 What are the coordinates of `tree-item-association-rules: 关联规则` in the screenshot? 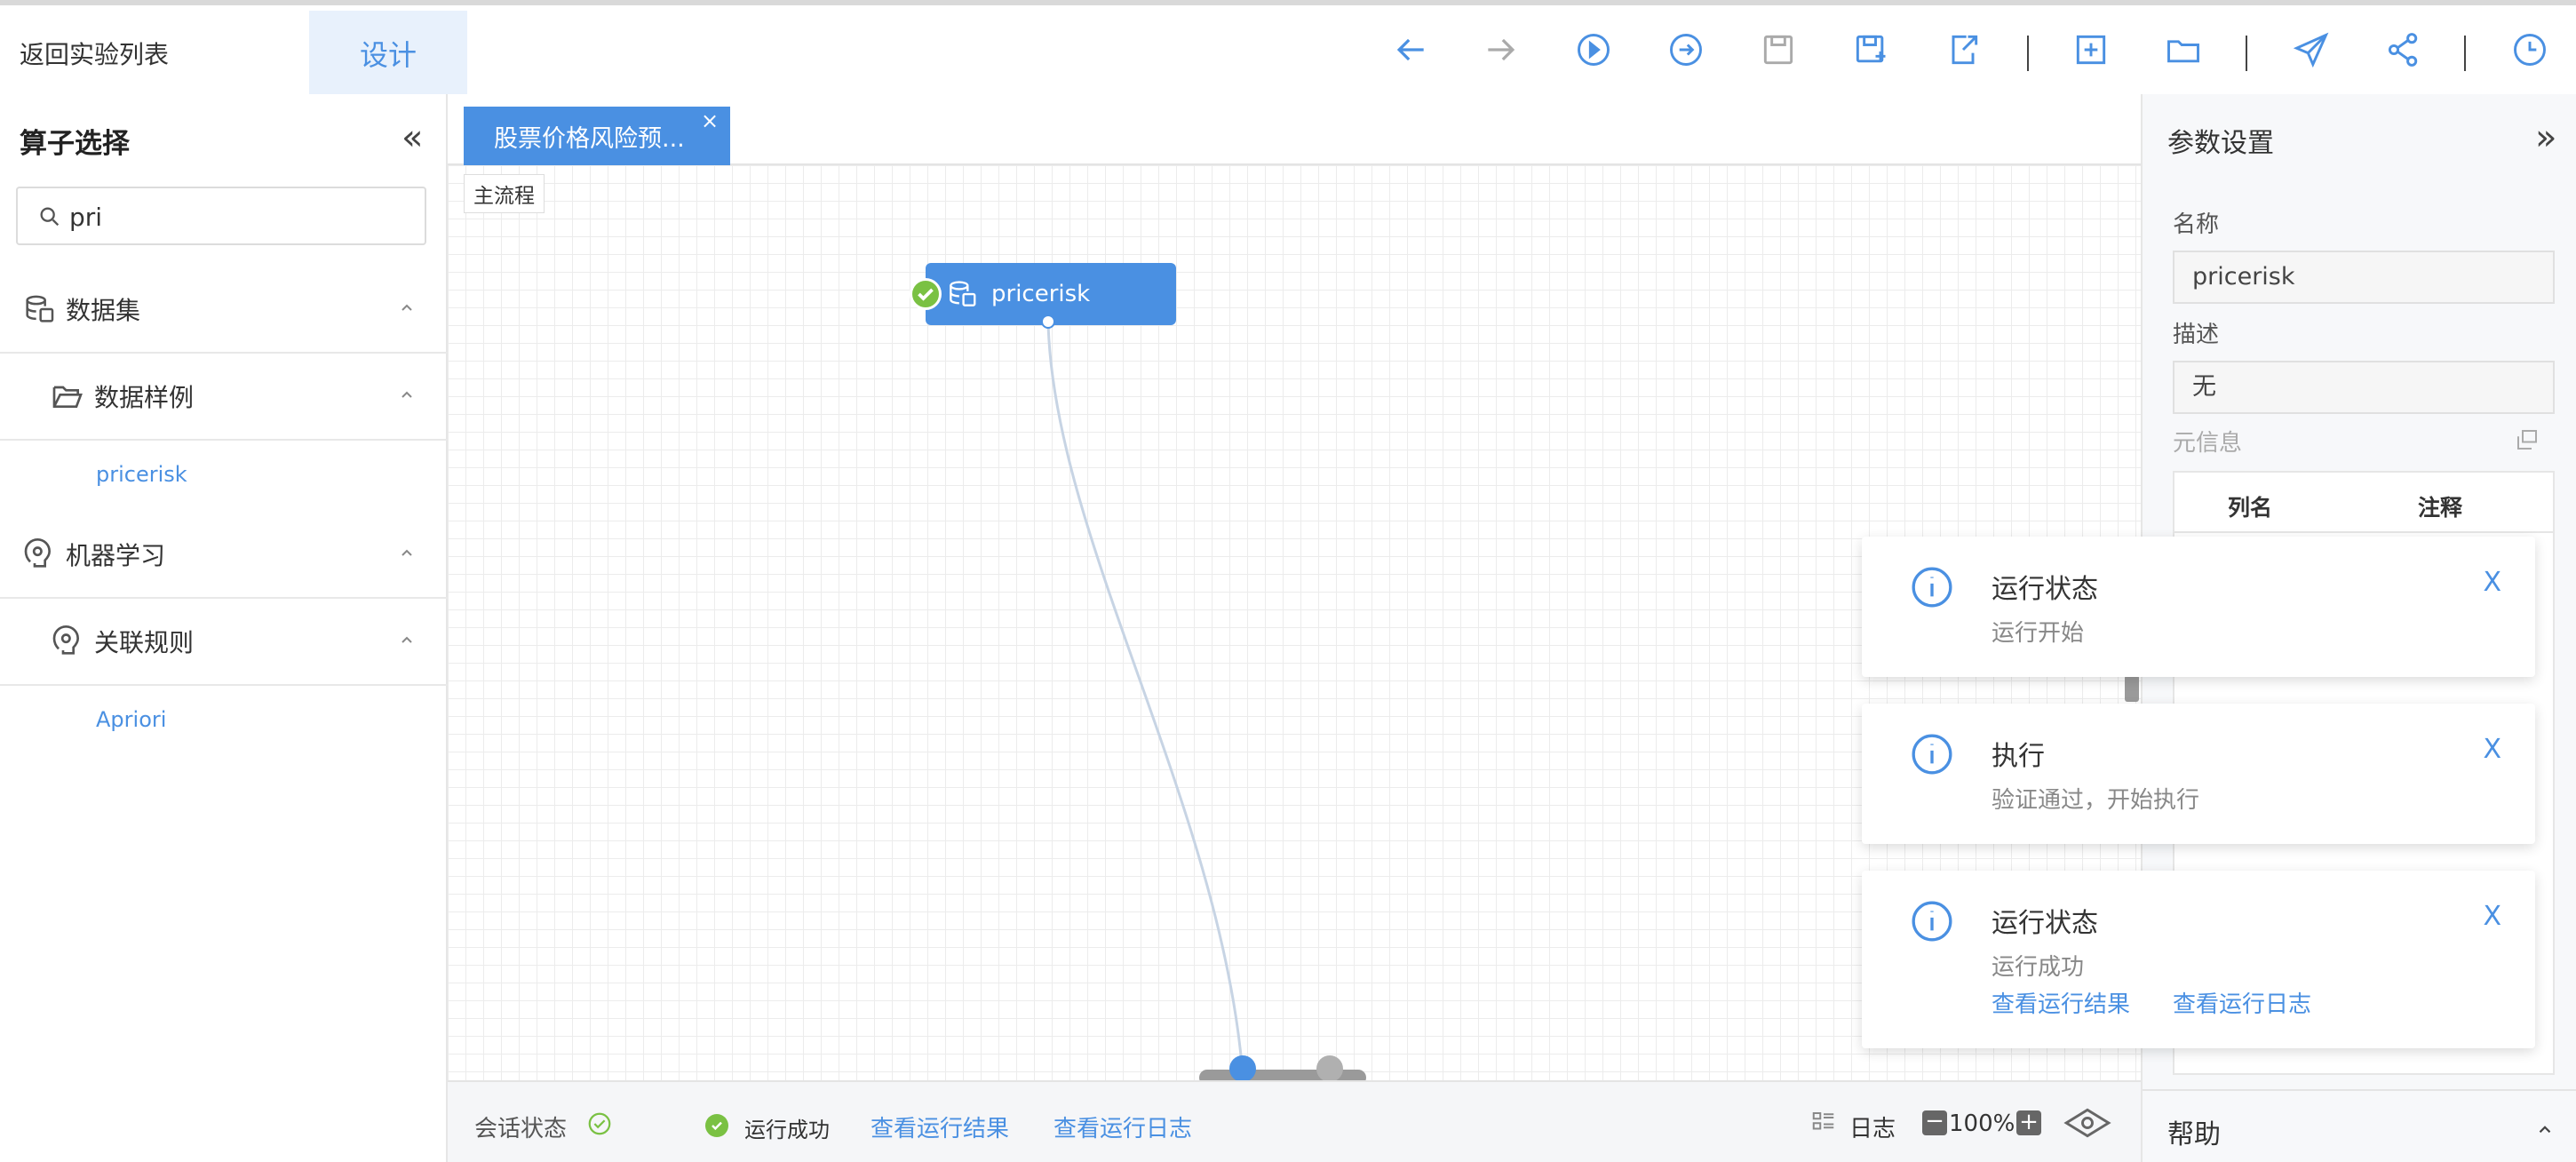 It's located at (224, 642).